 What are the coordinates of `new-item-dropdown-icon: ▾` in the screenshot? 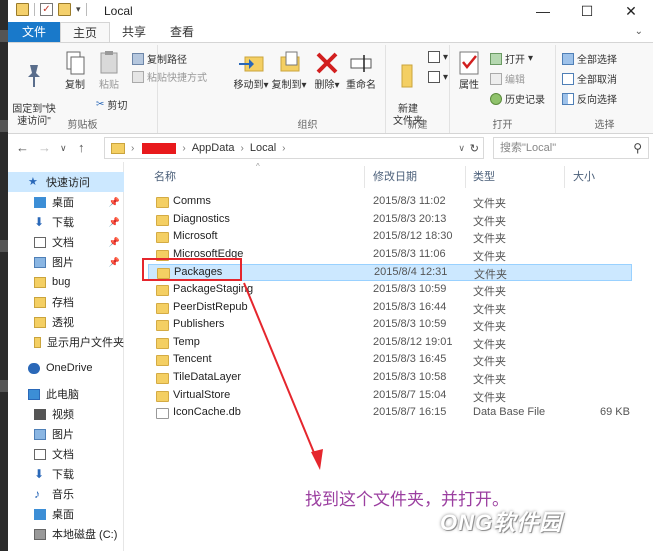 It's located at (446, 57).